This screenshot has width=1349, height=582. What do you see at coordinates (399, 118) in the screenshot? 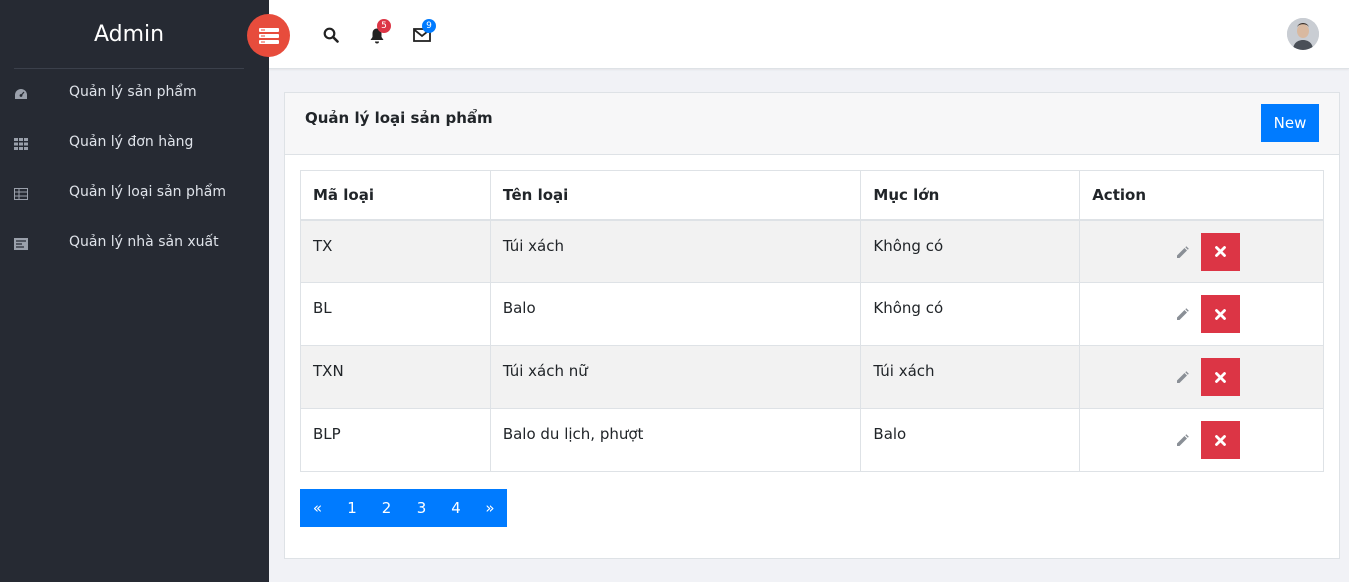
I see `page-title: Quản lý loại sản phẩm` at bounding box center [399, 118].